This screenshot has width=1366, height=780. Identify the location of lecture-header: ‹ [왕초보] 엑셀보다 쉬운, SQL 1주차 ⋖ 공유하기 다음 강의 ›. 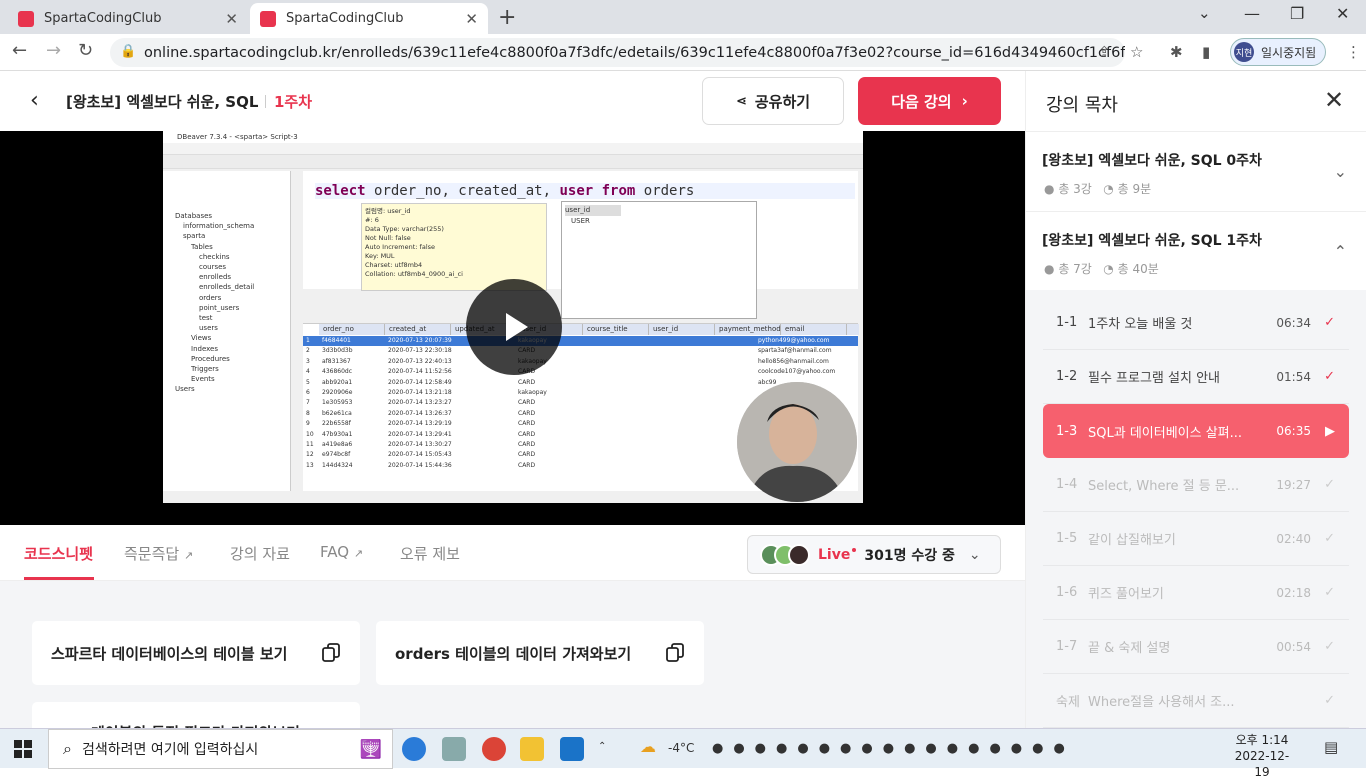
(512, 101).